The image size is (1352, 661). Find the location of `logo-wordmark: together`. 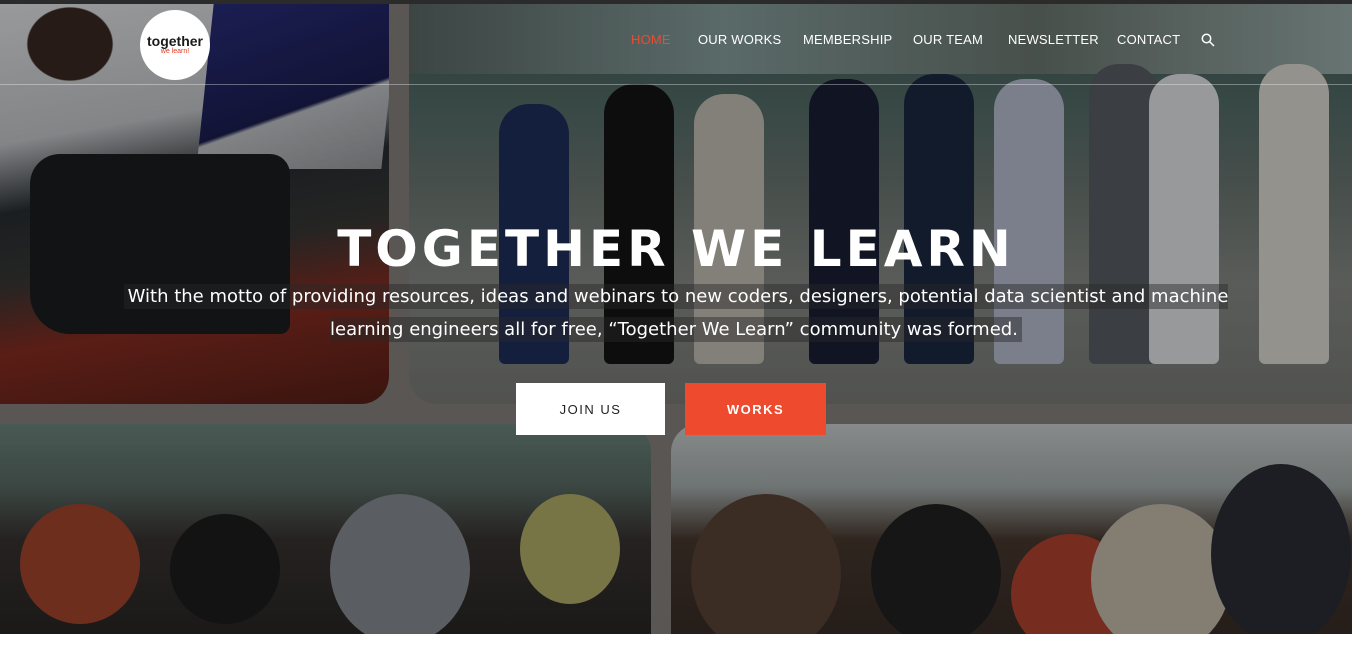

logo-wordmark: together is located at coordinates (175, 41).